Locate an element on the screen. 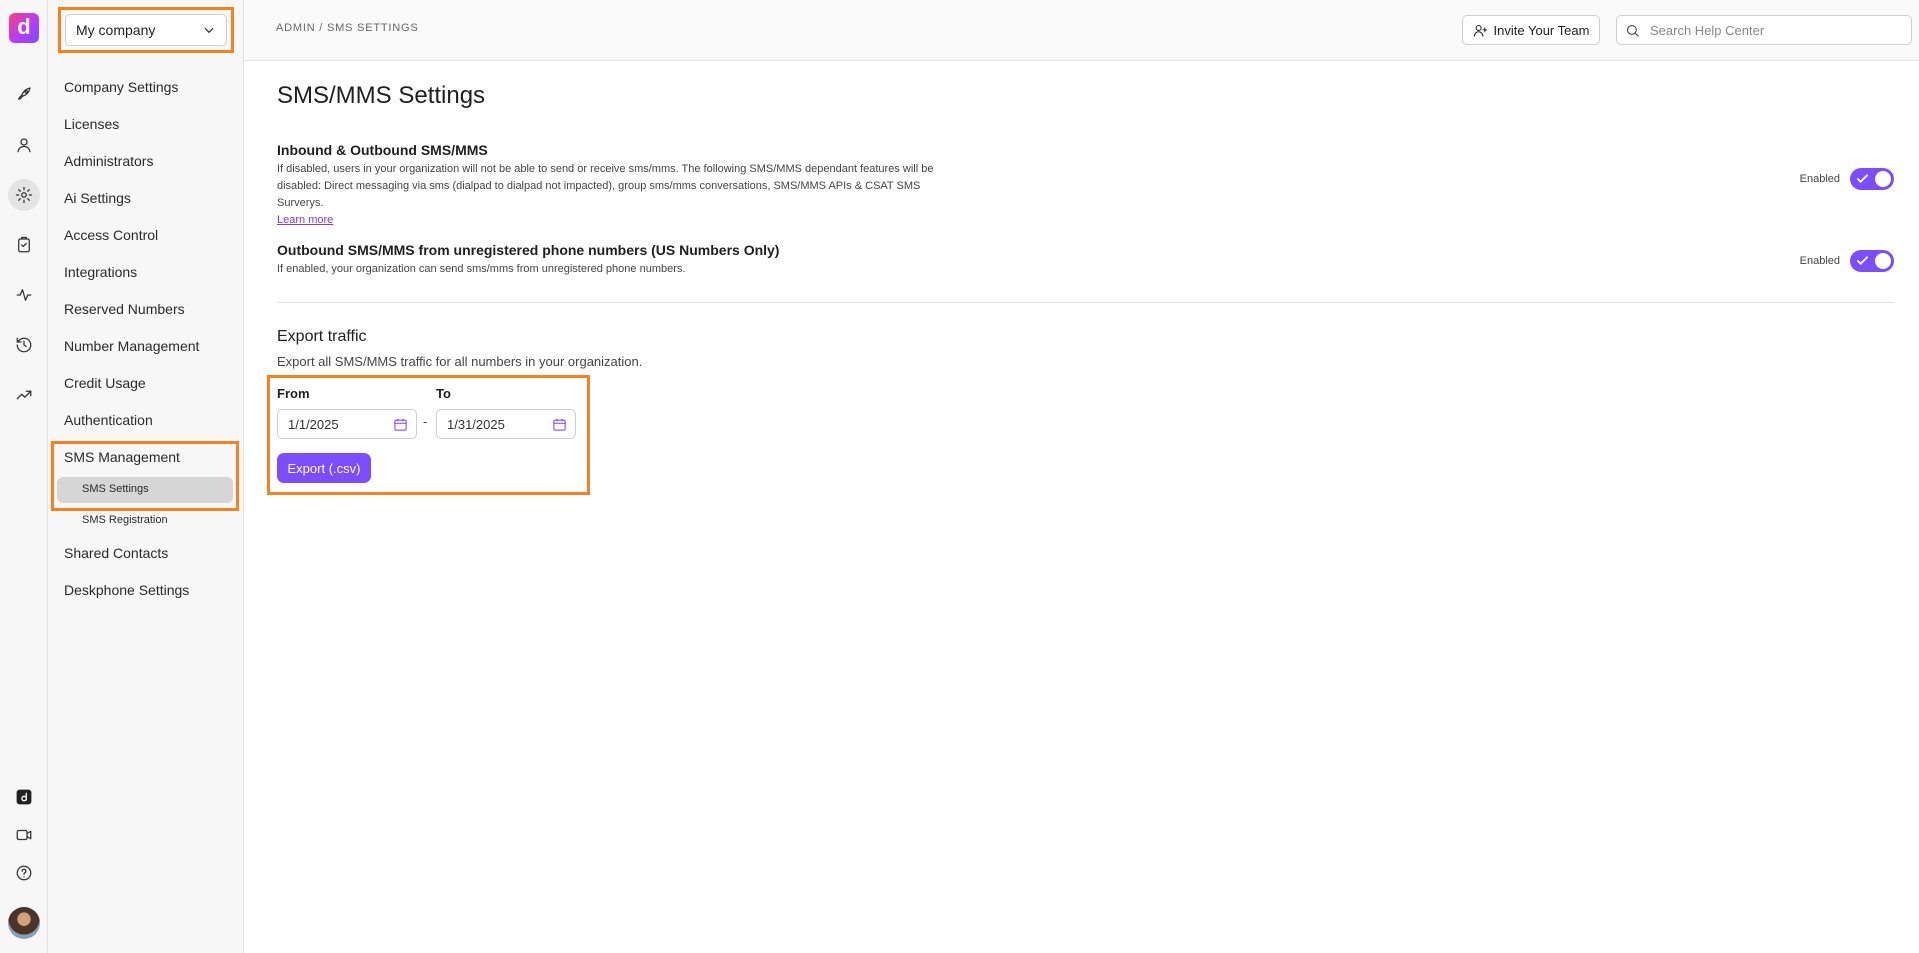 The height and width of the screenshot is (953, 1919). sidebar-item-access-control: Access Control is located at coordinates (111, 235).